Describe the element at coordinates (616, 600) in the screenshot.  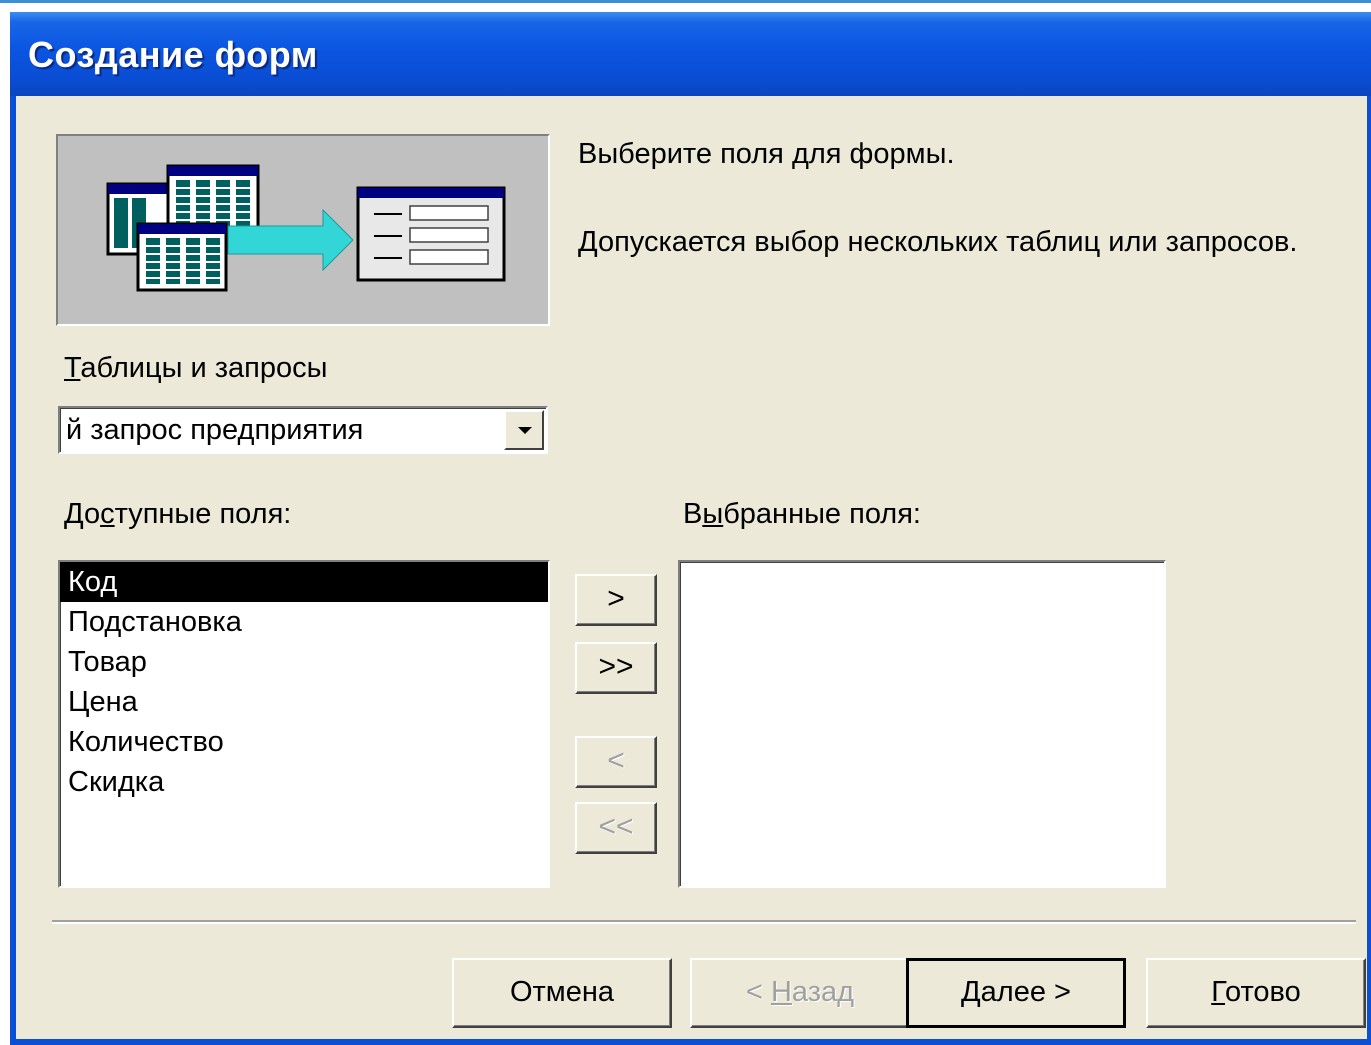
I see `add-one-button: >` at that location.